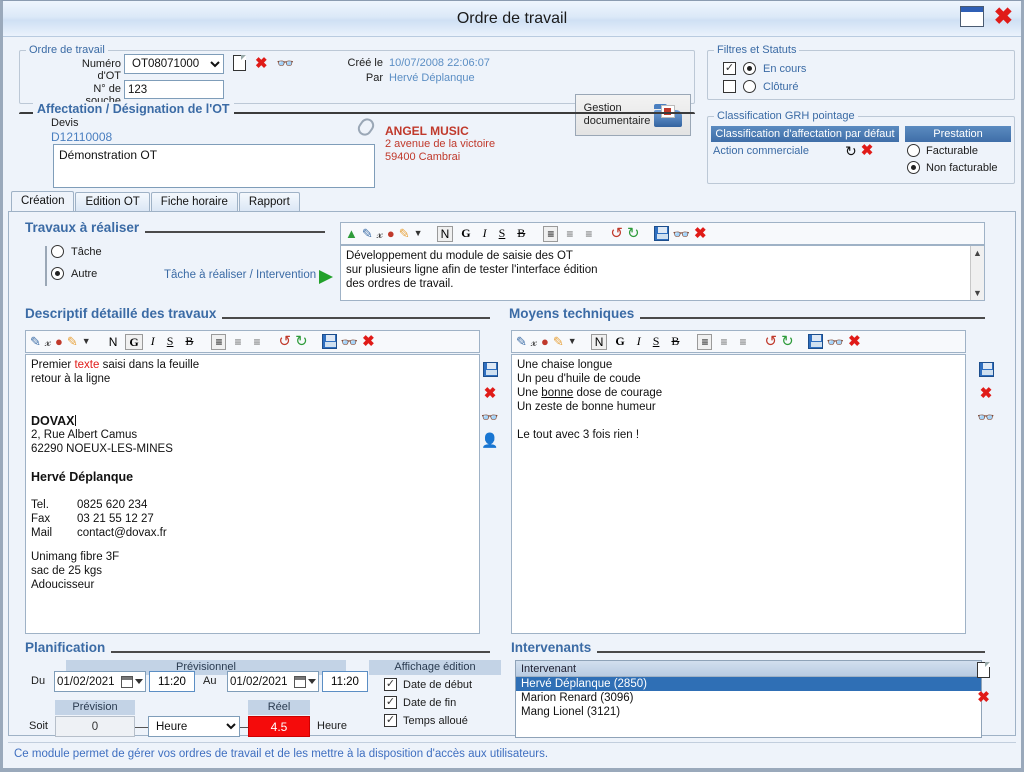  Describe the element at coordinates (1003, 16) in the screenshot. I see `close-icon: ✖` at that location.